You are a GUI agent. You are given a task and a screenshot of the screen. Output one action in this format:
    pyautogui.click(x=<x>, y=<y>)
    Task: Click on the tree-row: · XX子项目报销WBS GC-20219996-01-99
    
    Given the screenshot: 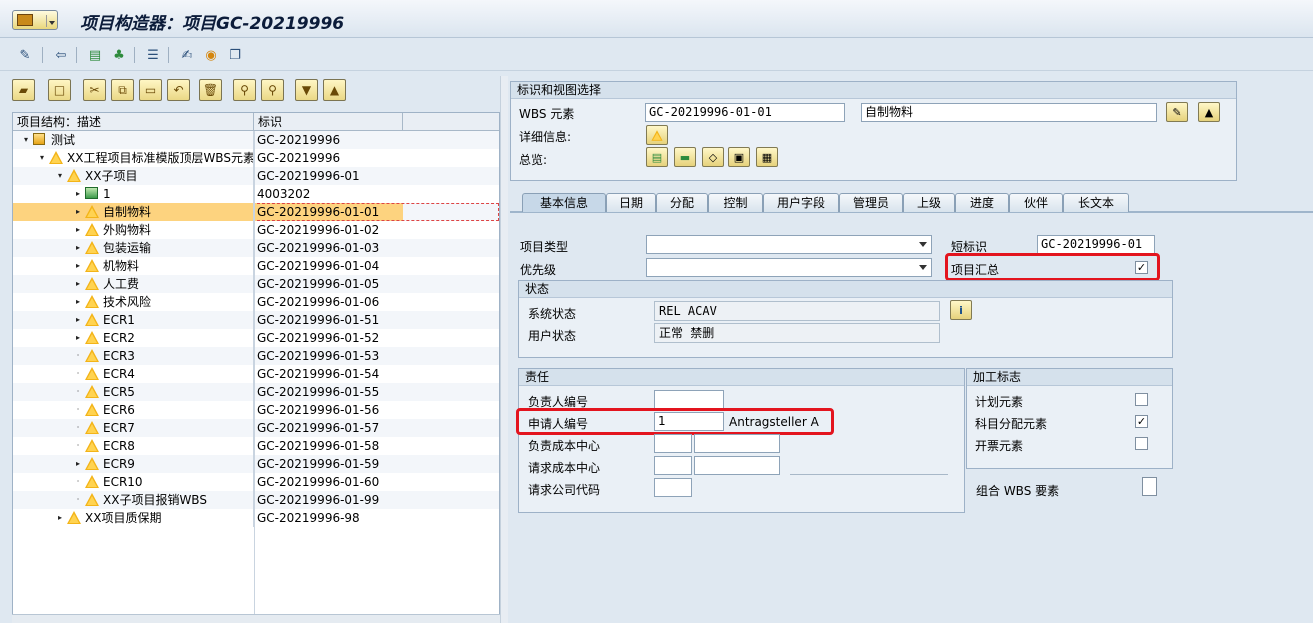 What is the action you would take?
    pyautogui.click(x=256, y=500)
    